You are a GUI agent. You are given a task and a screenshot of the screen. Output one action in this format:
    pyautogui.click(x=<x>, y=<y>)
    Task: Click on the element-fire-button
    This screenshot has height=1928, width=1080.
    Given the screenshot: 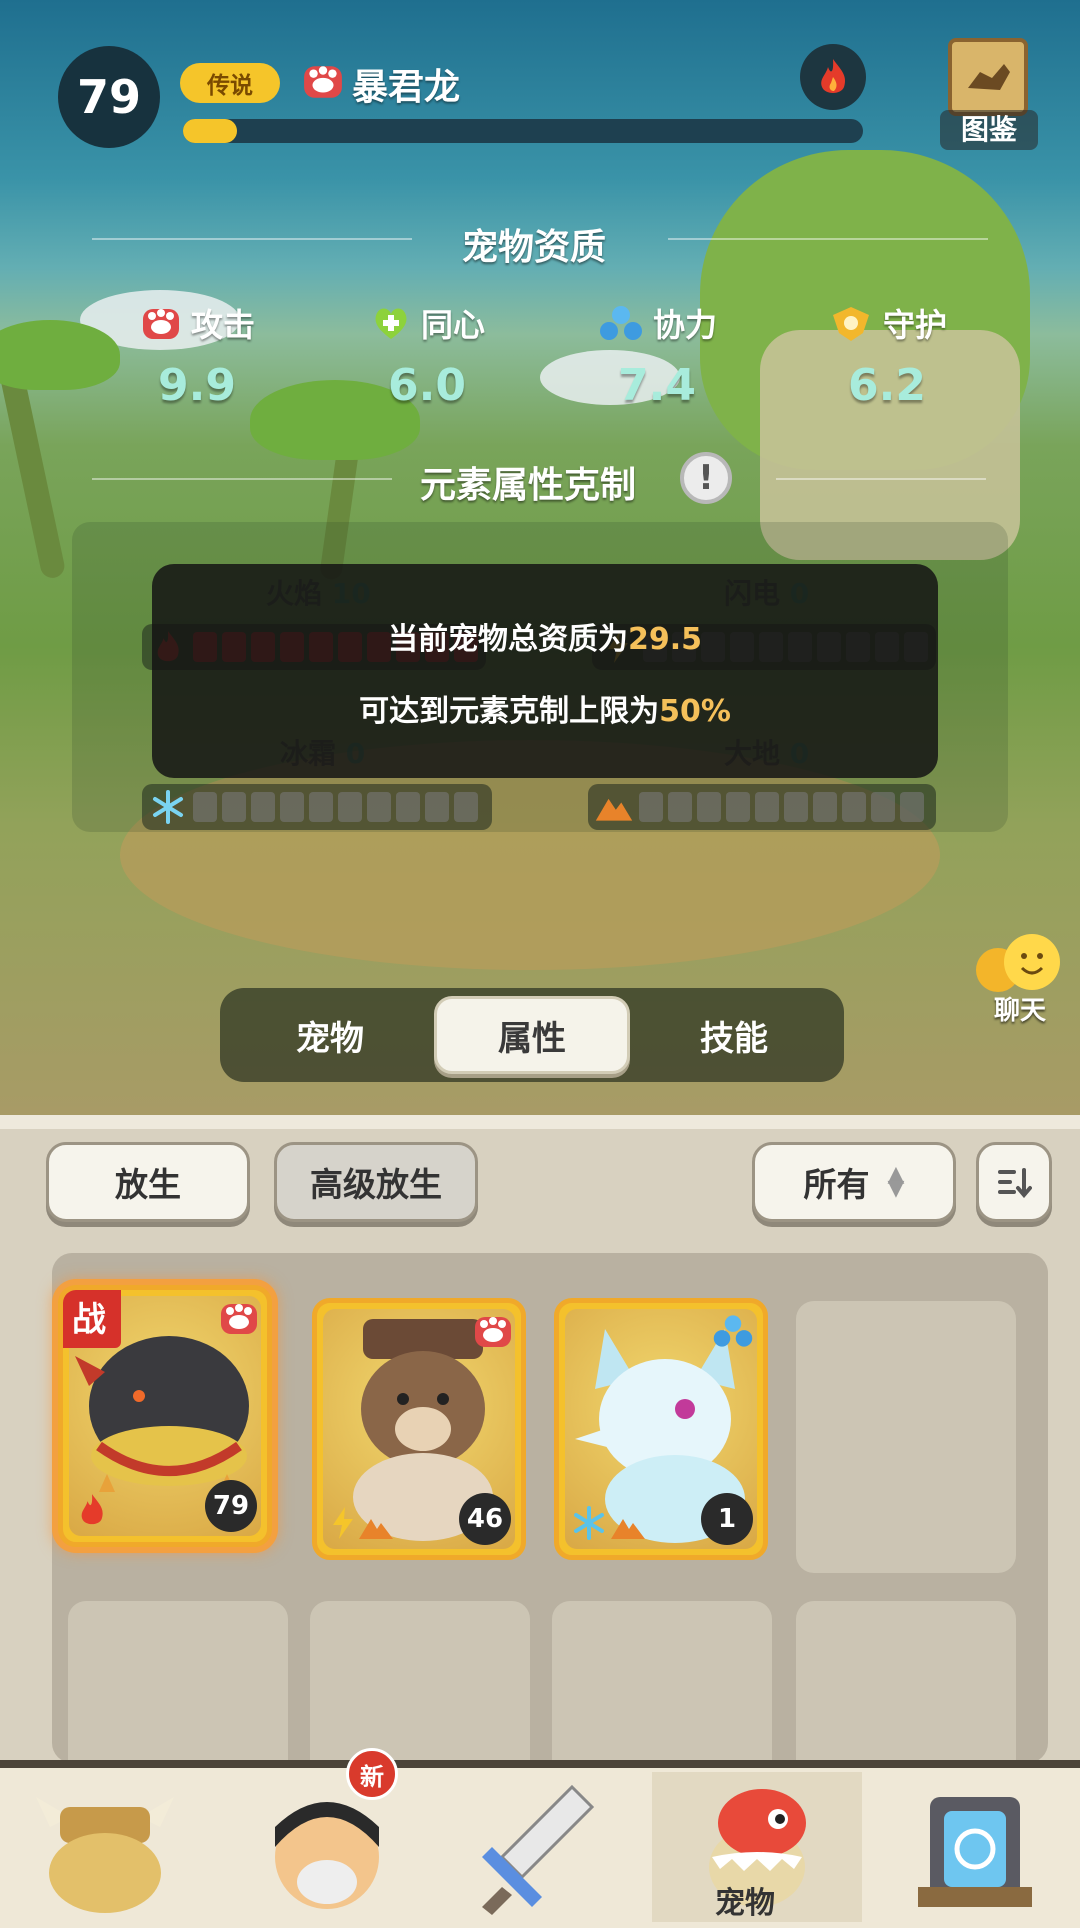 What is the action you would take?
    pyautogui.click(x=833, y=77)
    